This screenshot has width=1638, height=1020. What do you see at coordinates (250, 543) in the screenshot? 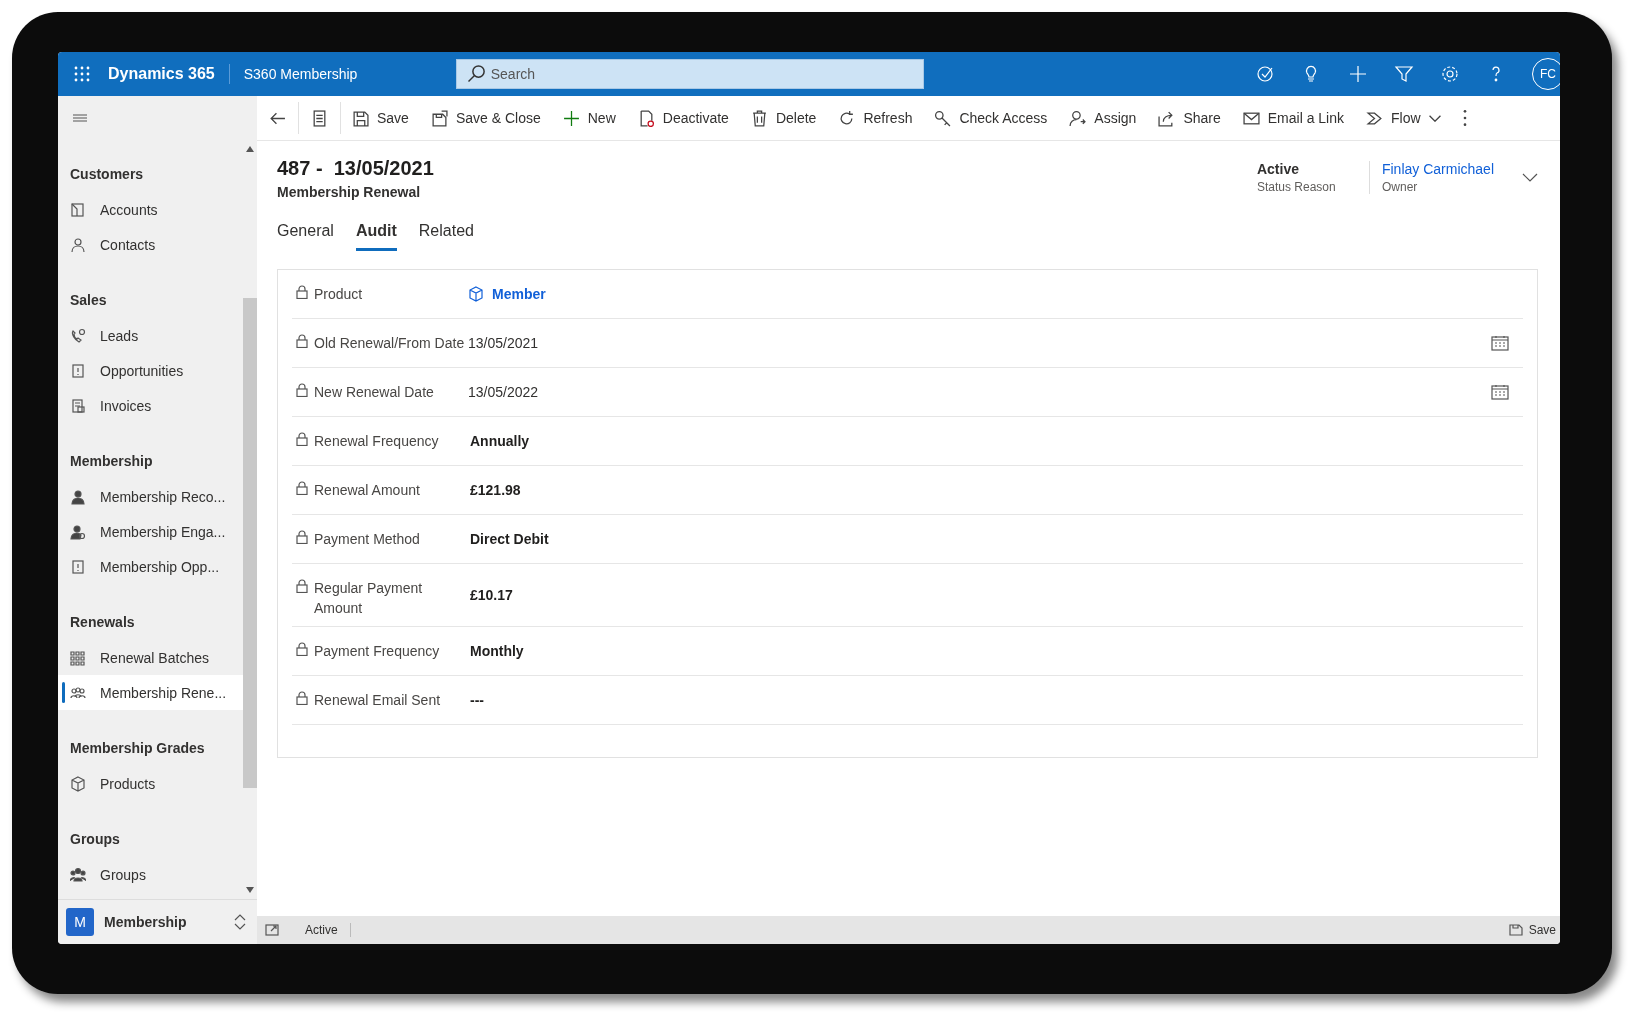
I see `scrollbar-thumb` at bounding box center [250, 543].